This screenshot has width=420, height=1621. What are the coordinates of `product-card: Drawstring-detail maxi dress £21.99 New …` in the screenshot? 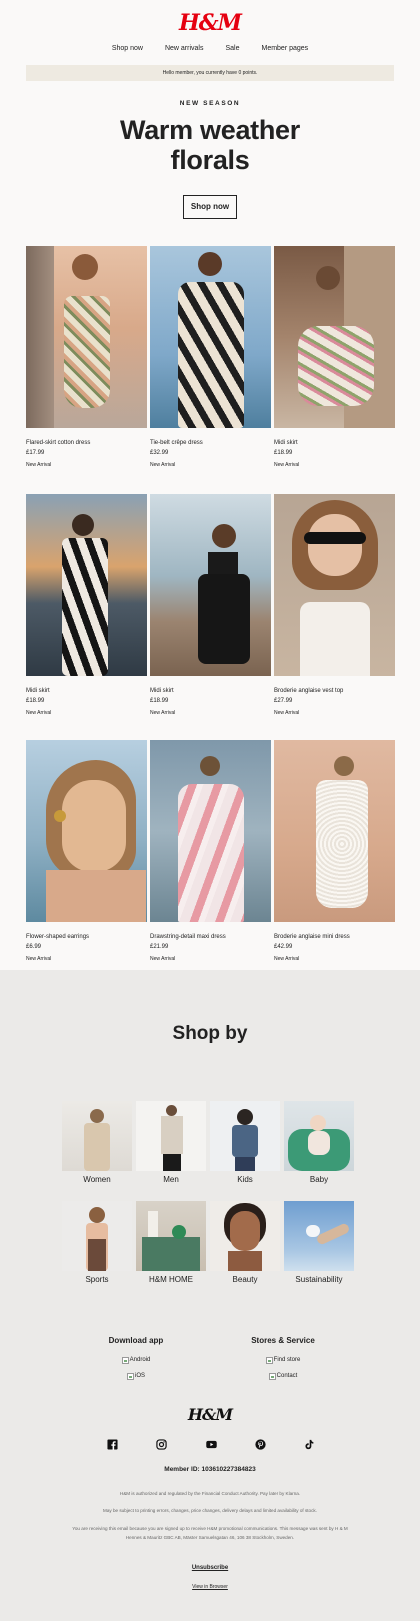 It's located at (210, 851).